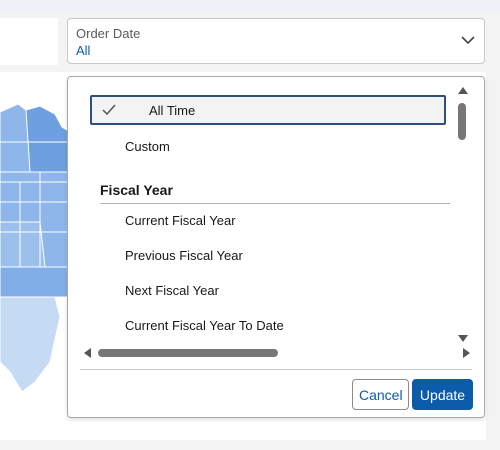  Describe the element at coordinates (468, 40) in the screenshot. I see `chevron-down-icon` at that location.